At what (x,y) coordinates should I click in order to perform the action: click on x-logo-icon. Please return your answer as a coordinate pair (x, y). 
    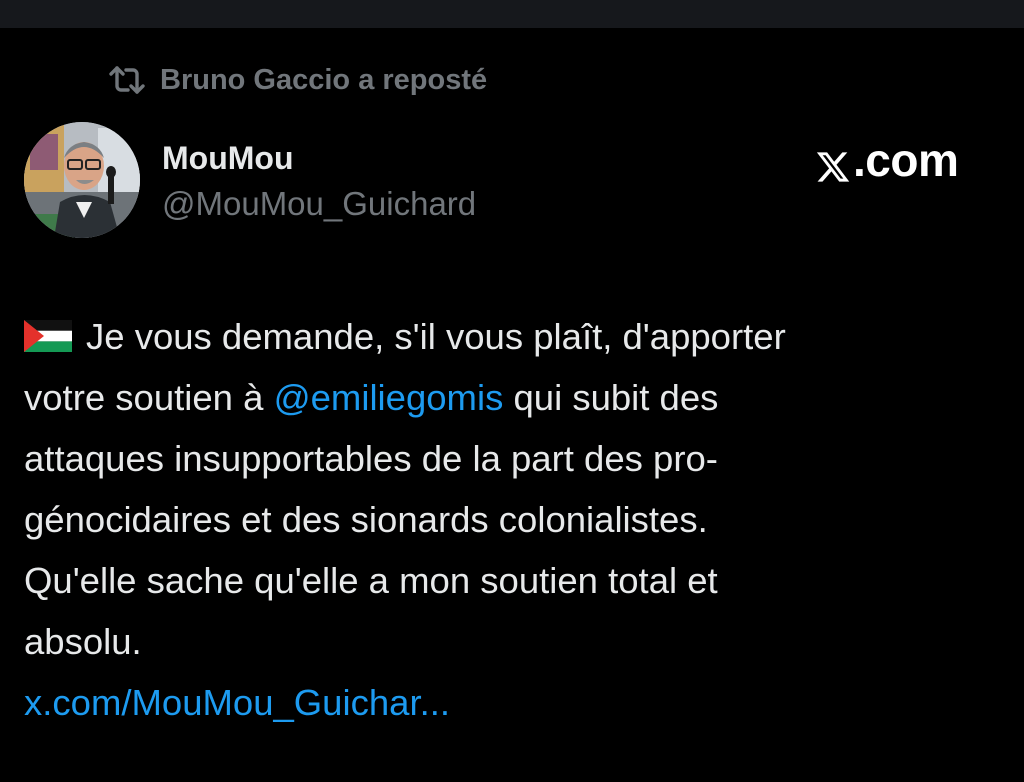
    Looking at the image, I should click on (833, 162).